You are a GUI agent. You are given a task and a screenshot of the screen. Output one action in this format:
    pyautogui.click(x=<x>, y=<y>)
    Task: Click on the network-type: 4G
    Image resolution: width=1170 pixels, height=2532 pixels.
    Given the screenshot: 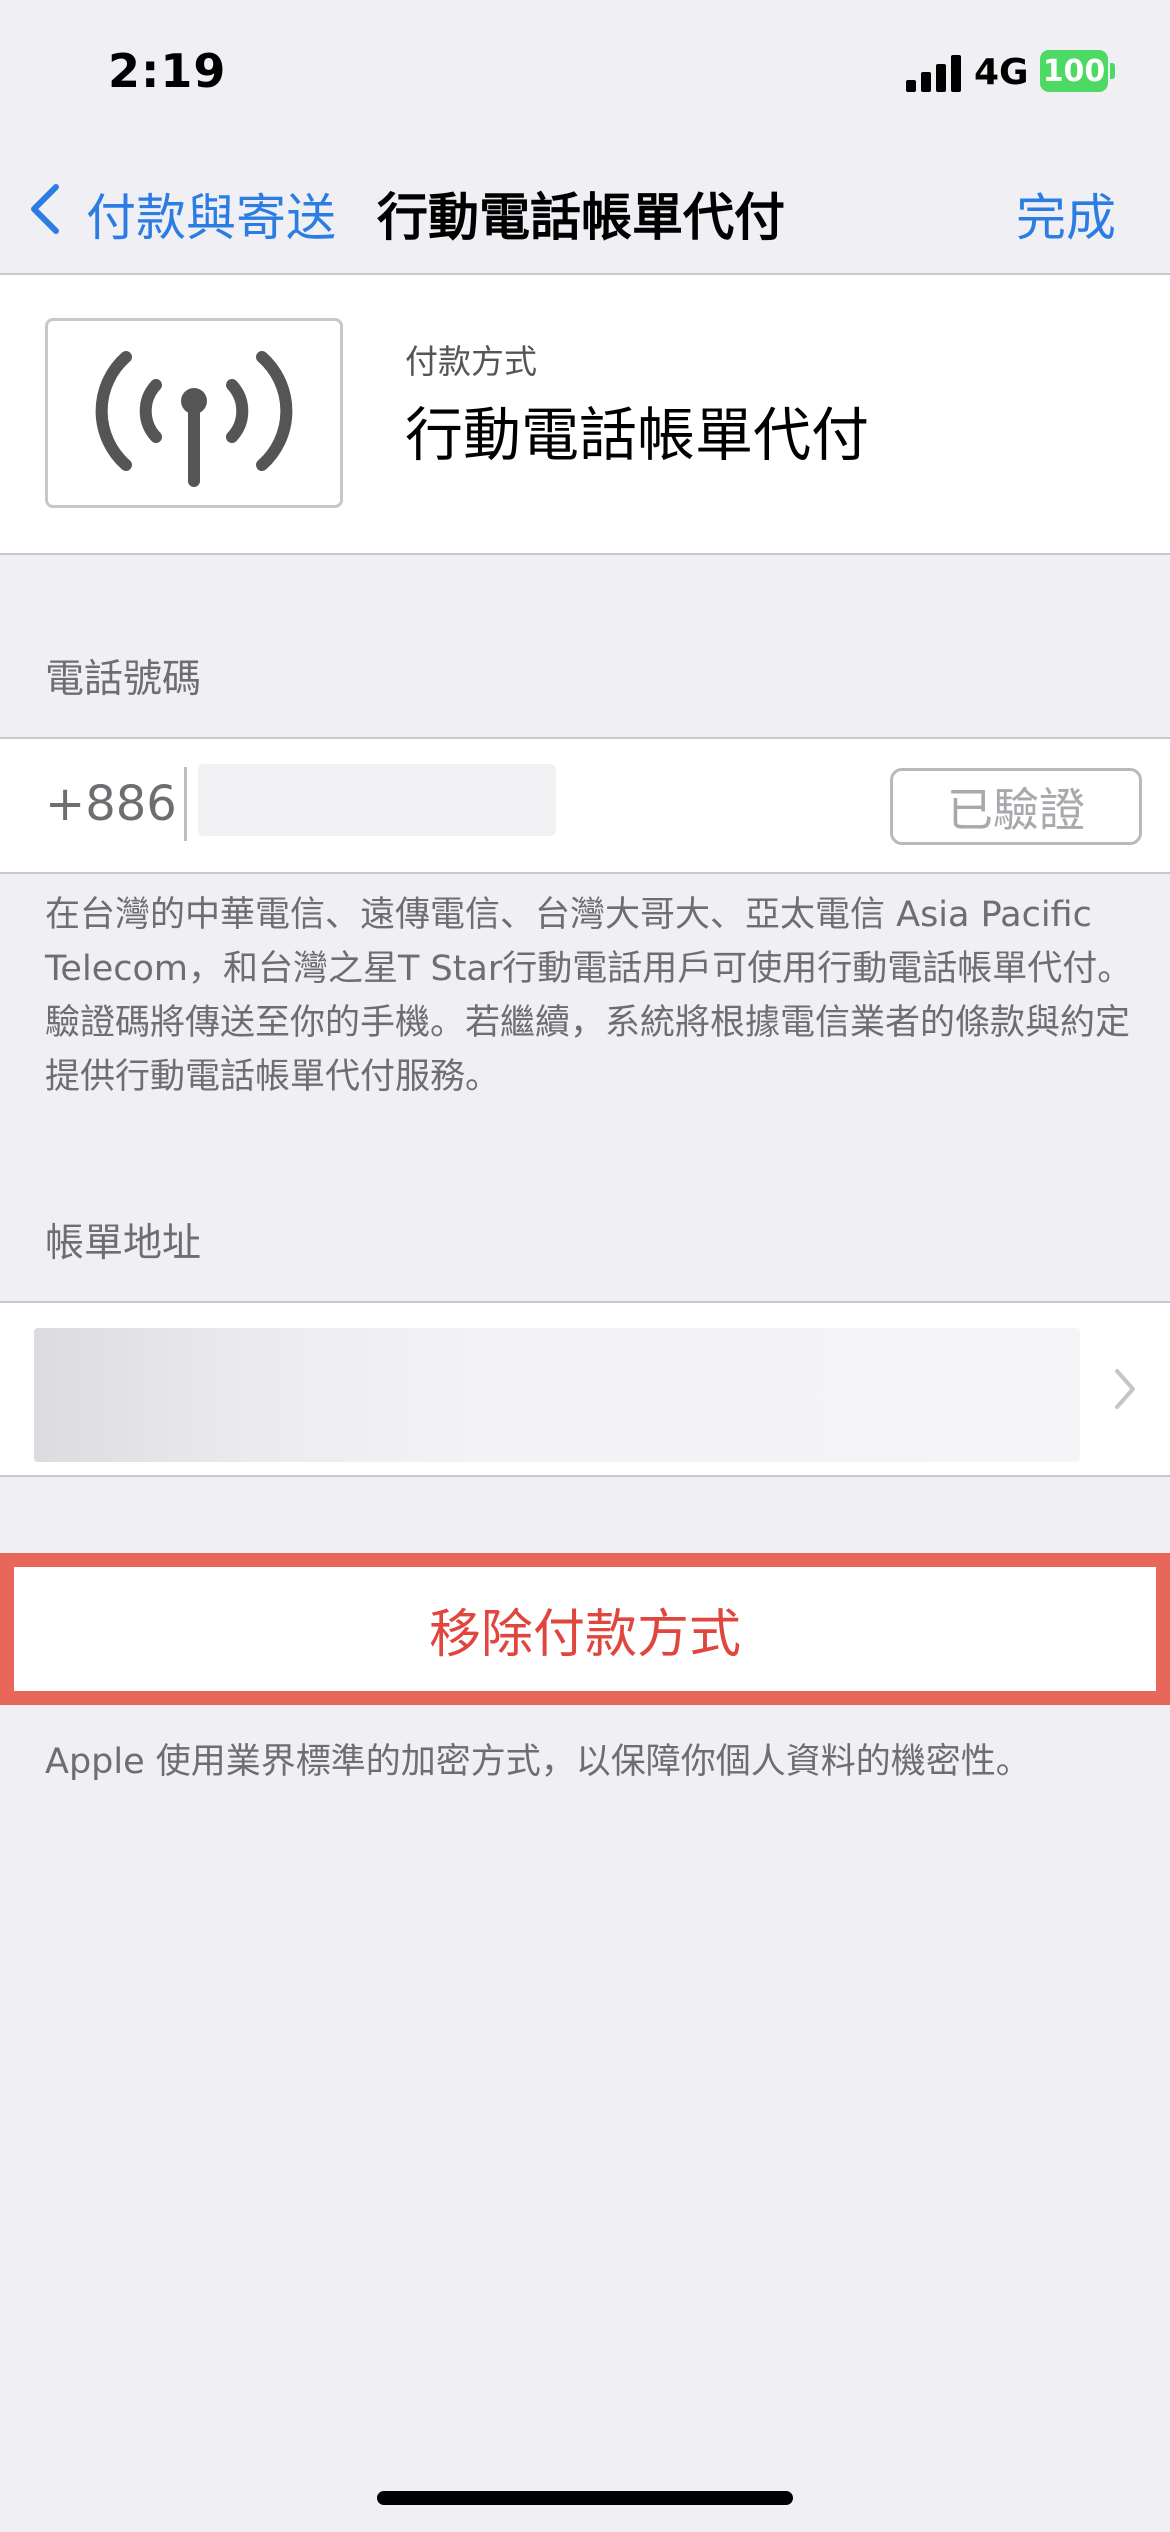 What is the action you would take?
    pyautogui.click(x=1001, y=72)
    